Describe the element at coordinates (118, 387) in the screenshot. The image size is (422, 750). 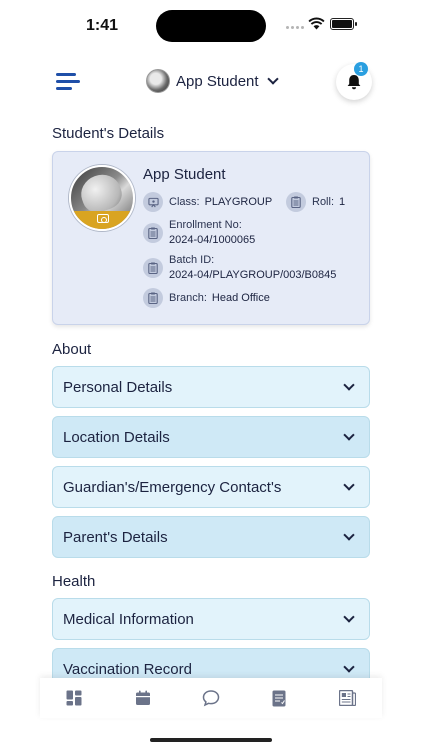
I see `accordion-label: Personal Details` at that location.